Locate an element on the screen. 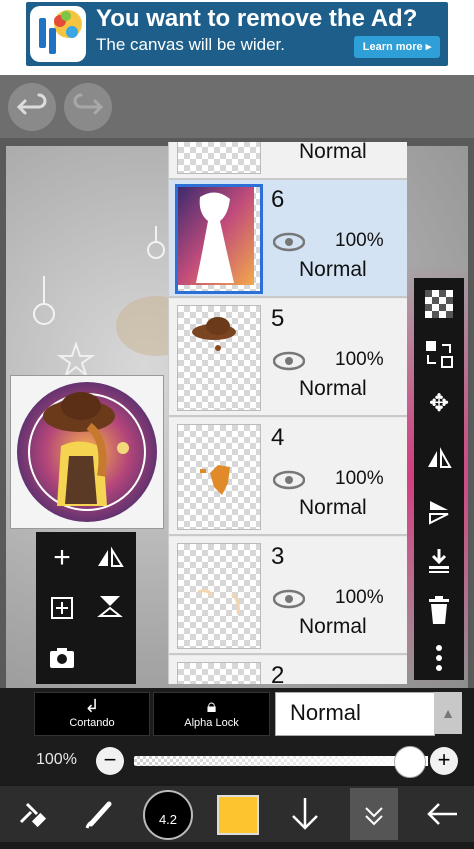  move-icon: ✥ is located at coordinates (439, 403).